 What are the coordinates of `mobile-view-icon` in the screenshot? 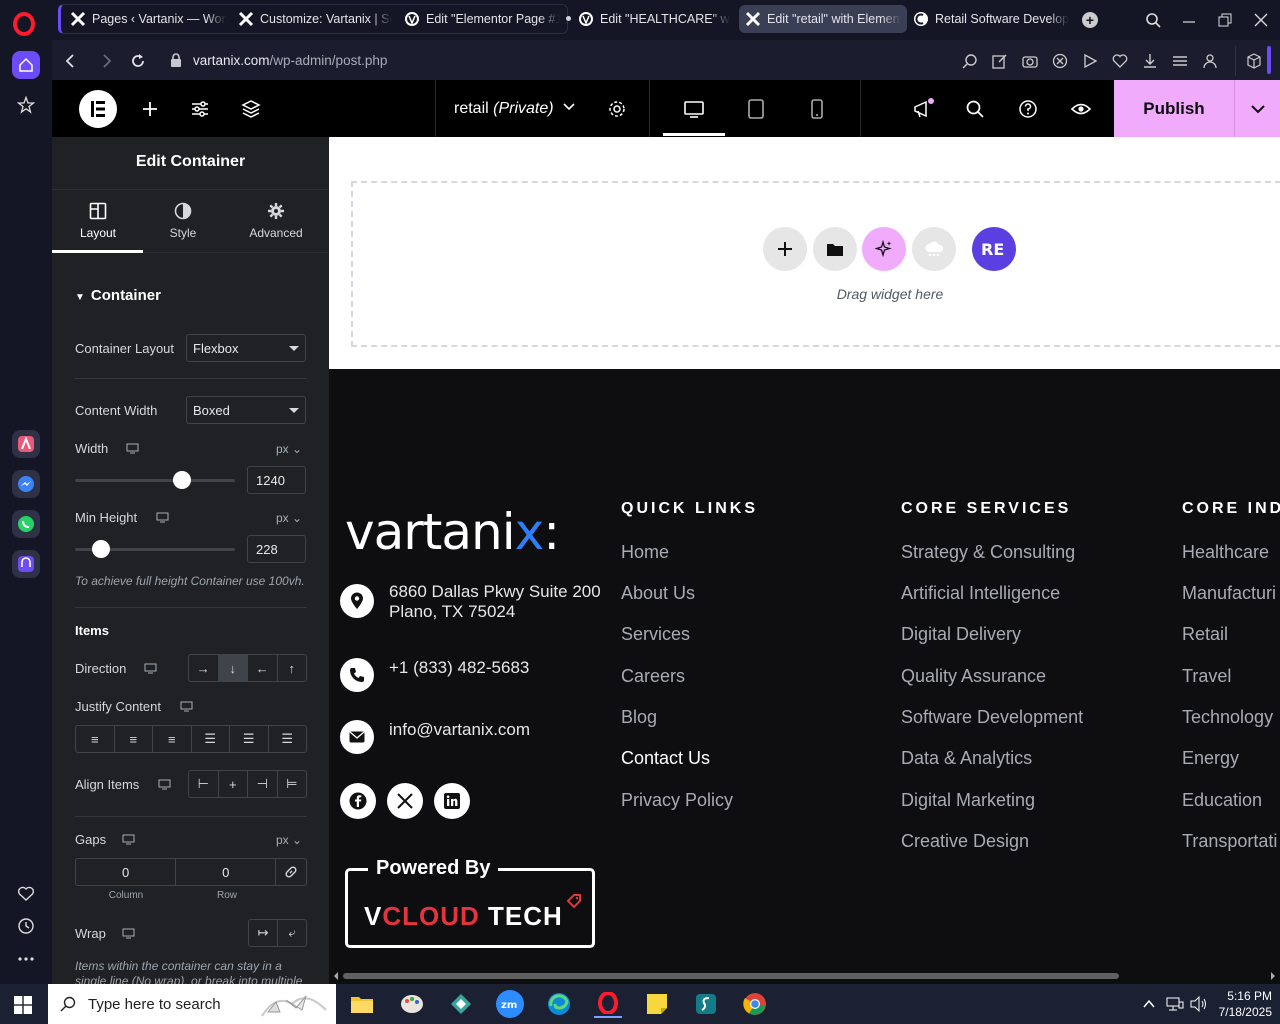 It's located at (817, 109).